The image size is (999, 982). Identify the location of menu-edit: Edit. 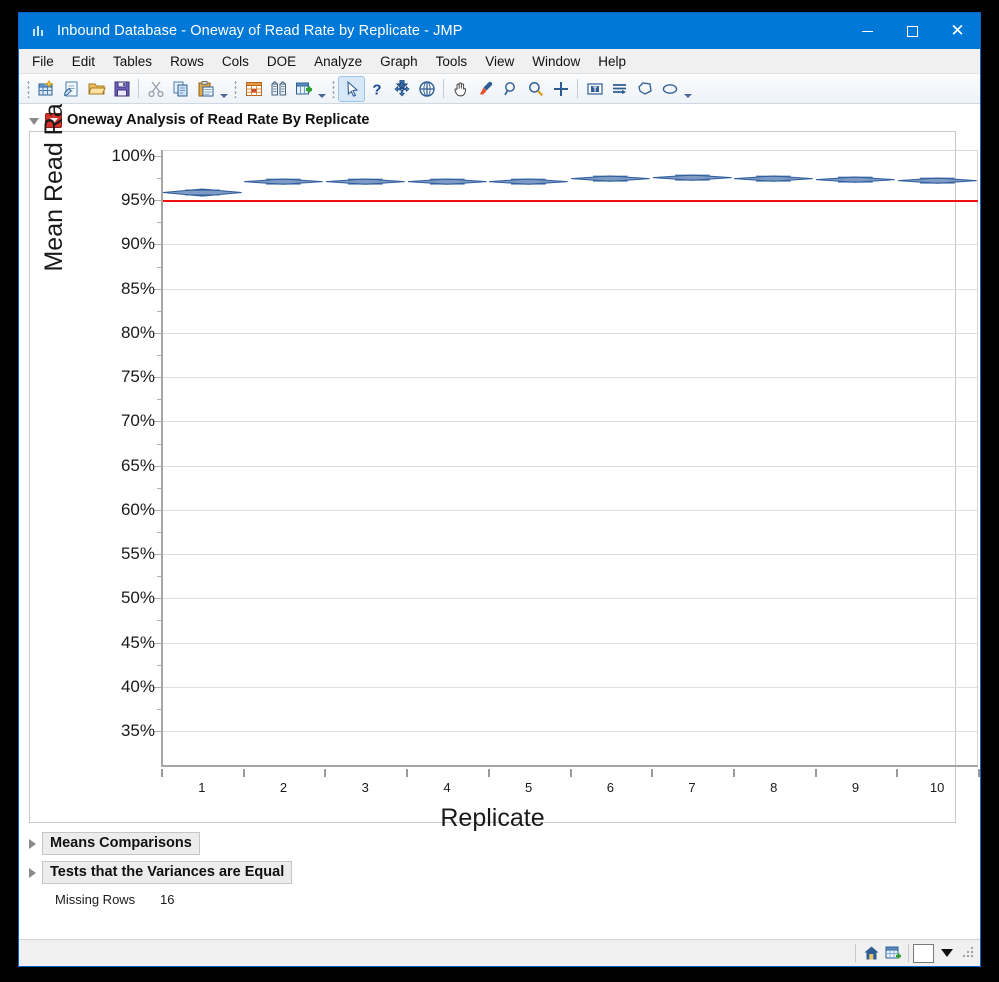
(83, 61).